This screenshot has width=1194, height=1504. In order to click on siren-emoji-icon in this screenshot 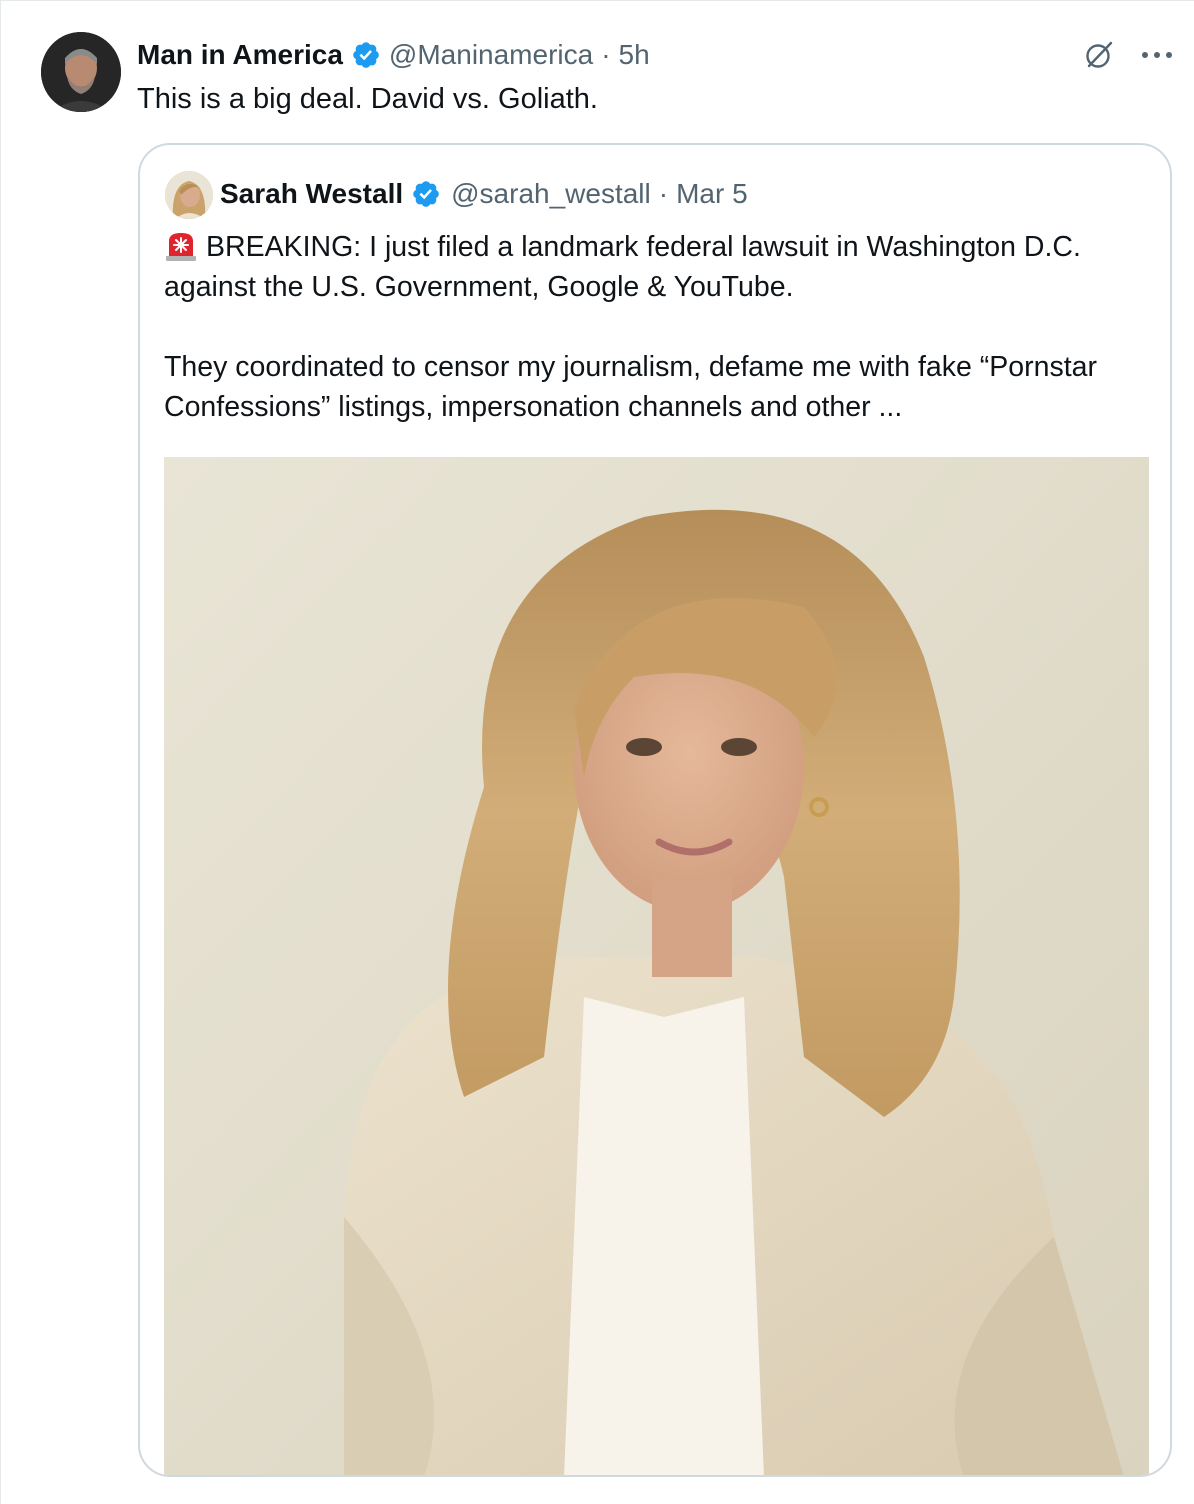, I will do `click(181, 246)`.